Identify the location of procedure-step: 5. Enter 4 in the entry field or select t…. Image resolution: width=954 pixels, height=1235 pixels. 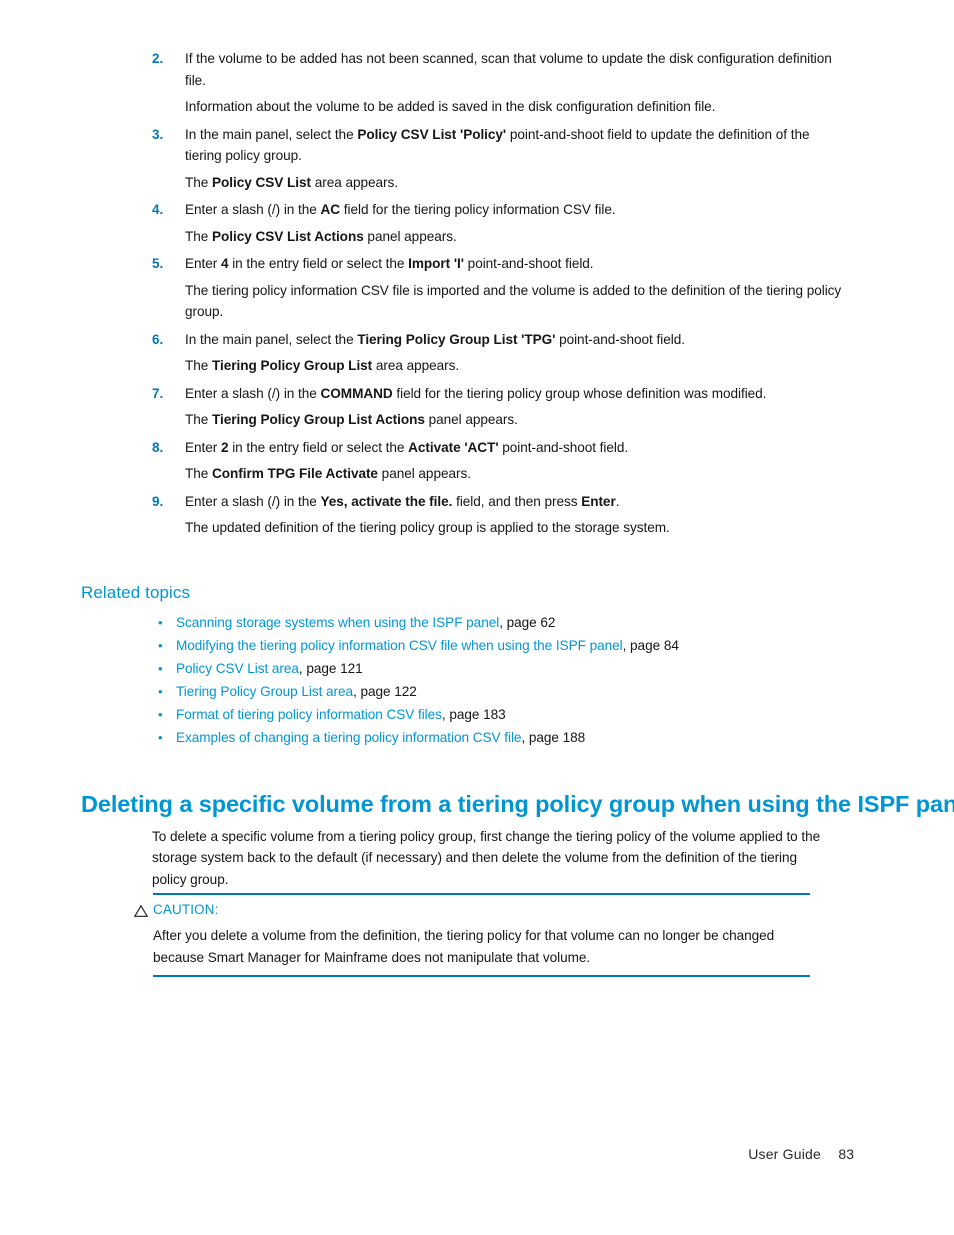
(497, 264).